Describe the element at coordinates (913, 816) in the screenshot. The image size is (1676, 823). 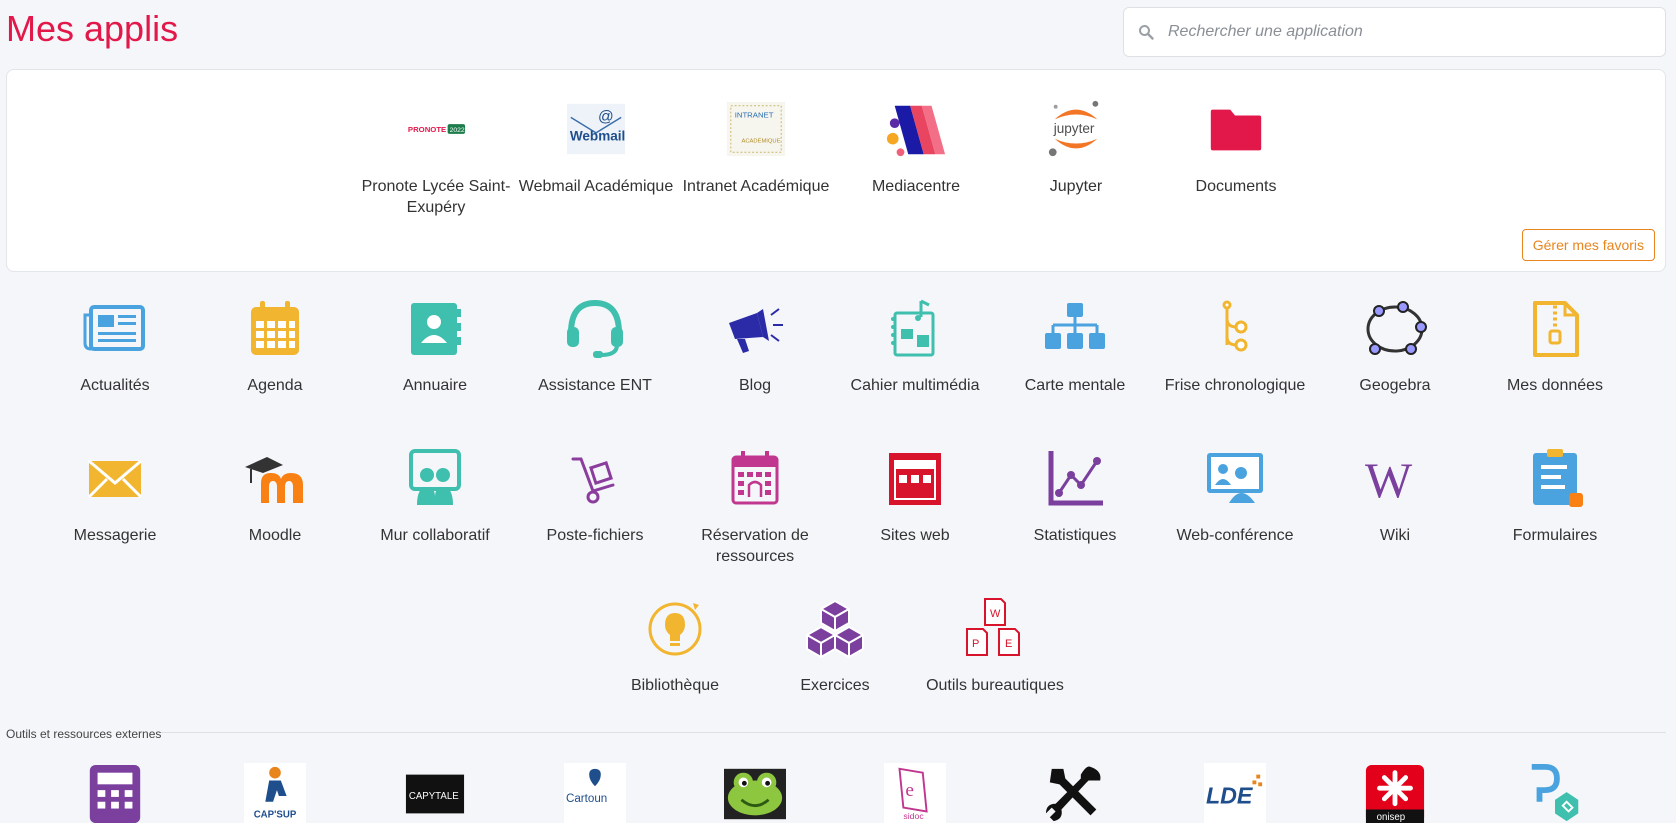
I see `esidoc-logo-text: sidoc` at that location.